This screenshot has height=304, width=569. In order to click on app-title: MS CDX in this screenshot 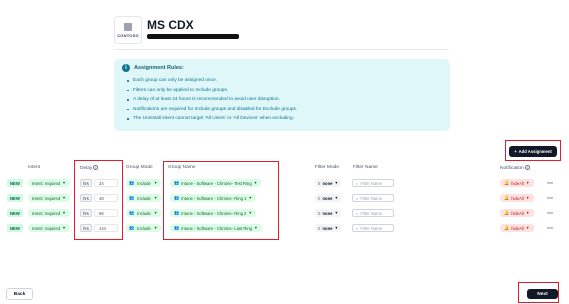, I will do `click(170, 25)`.